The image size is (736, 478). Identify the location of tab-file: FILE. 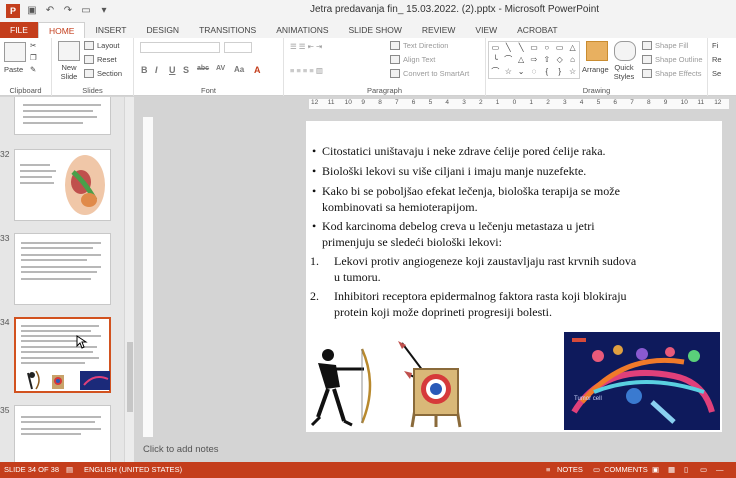
(19, 30).